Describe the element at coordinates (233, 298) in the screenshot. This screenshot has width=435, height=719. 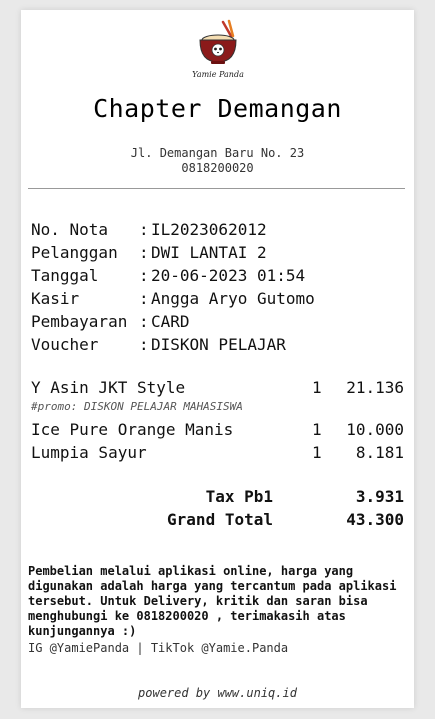
I see `info-value: Angga Aryo Gutomo` at that location.